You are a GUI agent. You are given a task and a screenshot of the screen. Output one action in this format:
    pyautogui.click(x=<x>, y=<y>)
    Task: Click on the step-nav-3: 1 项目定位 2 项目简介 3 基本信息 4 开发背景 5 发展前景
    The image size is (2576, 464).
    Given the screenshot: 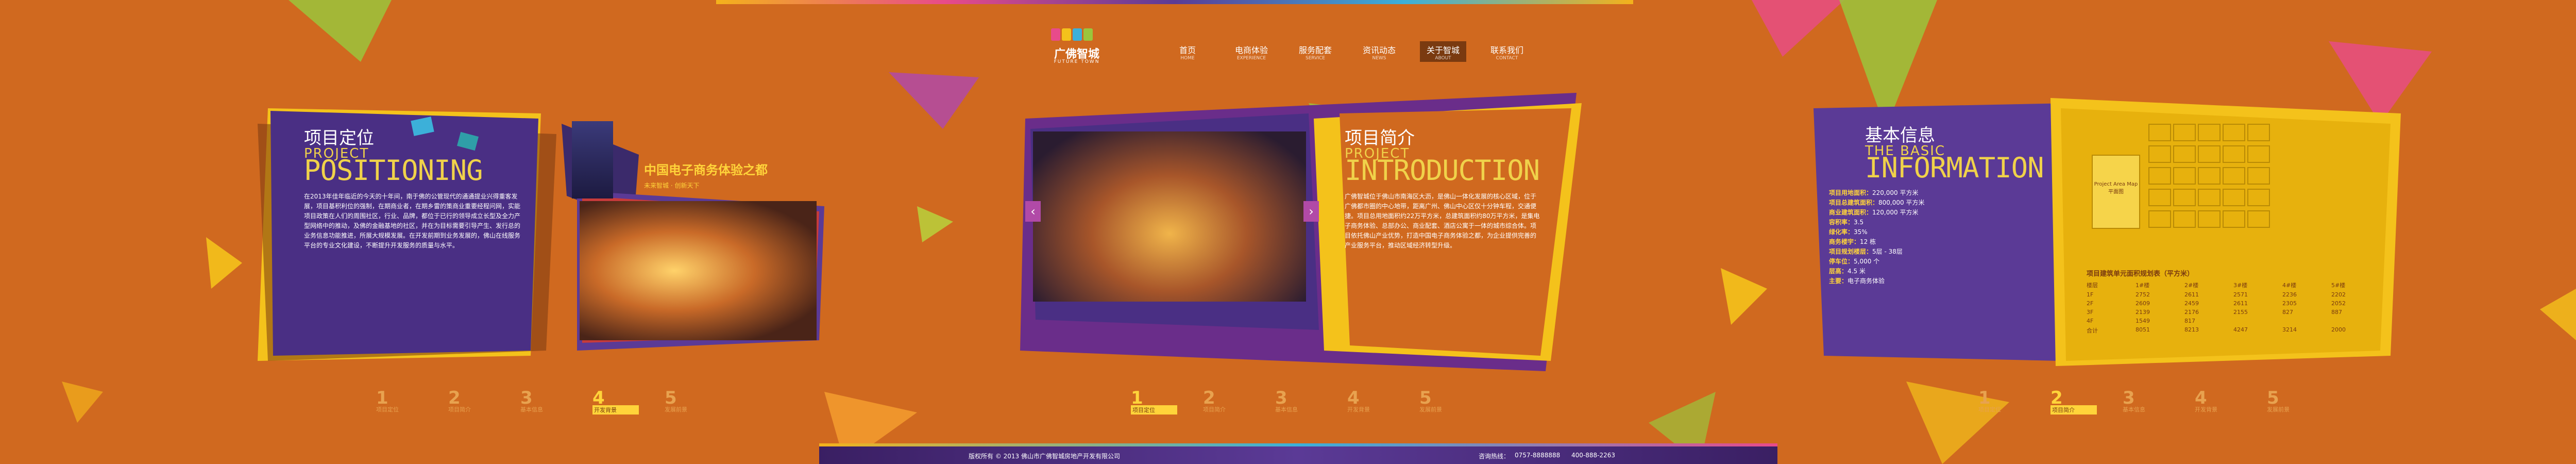 What is the action you would take?
    pyautogui.click(x=2145, y=401)
    